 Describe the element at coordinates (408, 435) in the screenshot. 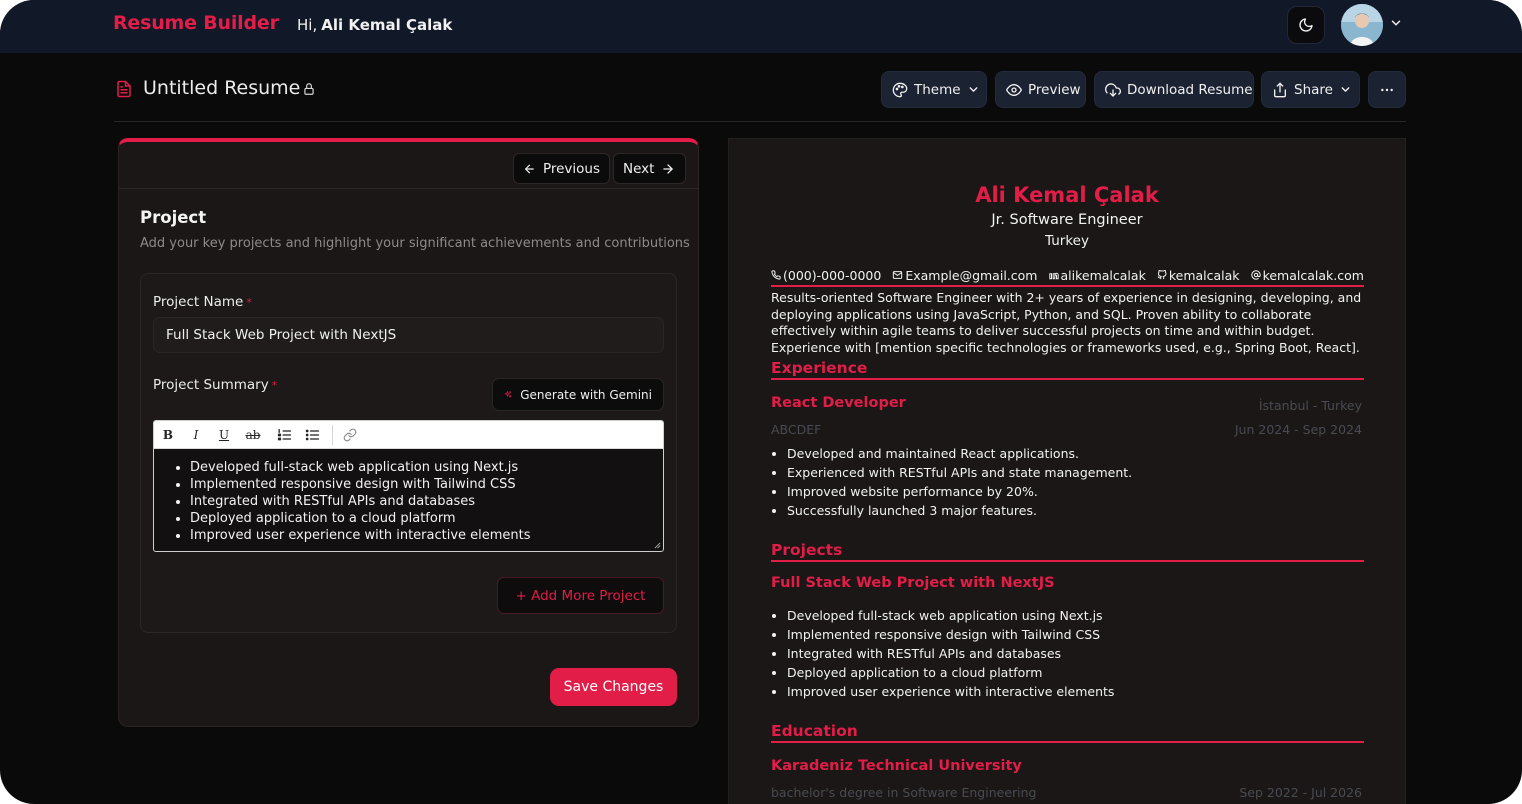

I see `editor-toolbar: B I U ab` at that location.